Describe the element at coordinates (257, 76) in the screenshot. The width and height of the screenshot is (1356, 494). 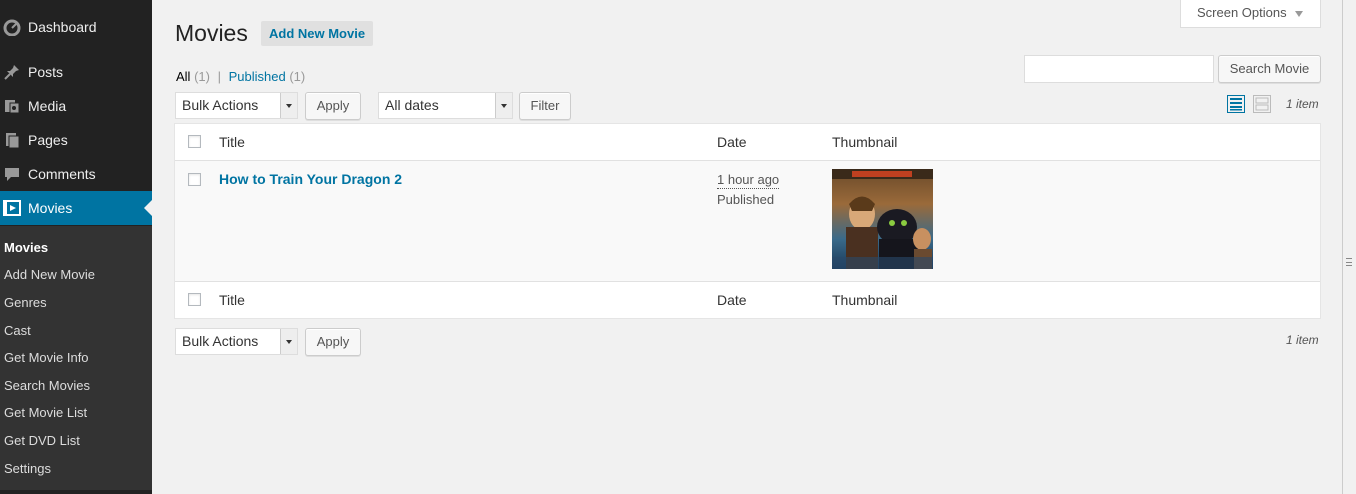
I see `filter-published-label: Published` at that location.